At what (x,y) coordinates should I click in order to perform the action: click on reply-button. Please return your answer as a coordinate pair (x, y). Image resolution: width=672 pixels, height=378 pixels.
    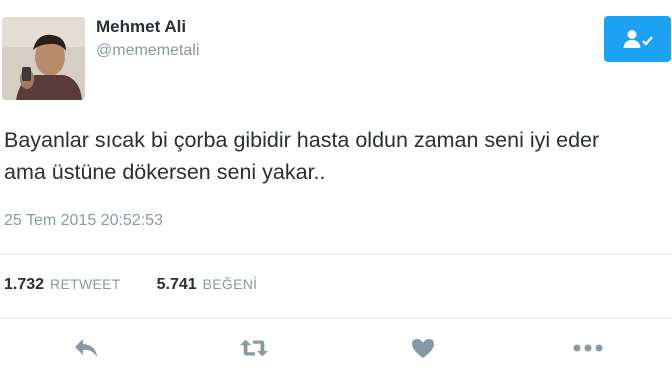
    Looking at the image, I should click on (86, 348).